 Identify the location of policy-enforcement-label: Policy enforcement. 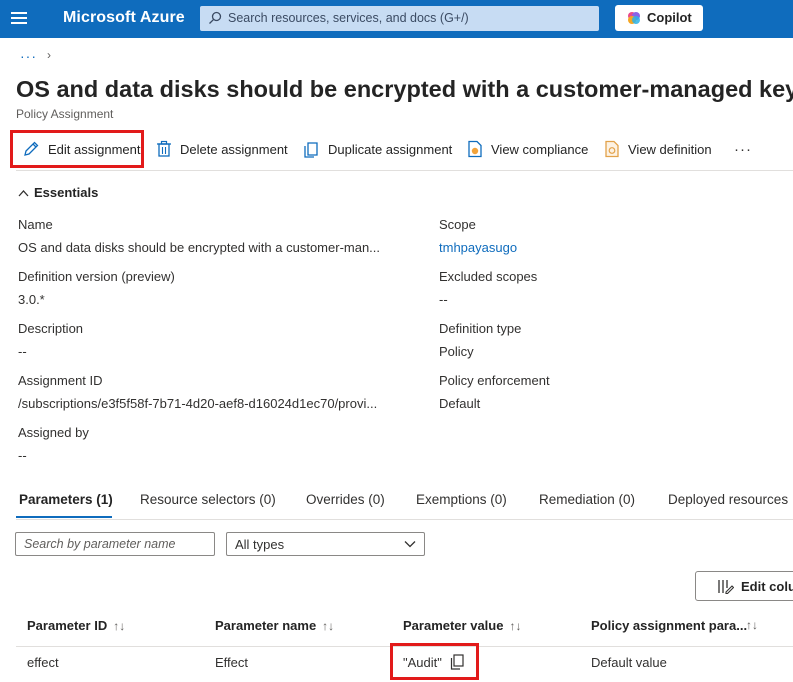
(494, 380).